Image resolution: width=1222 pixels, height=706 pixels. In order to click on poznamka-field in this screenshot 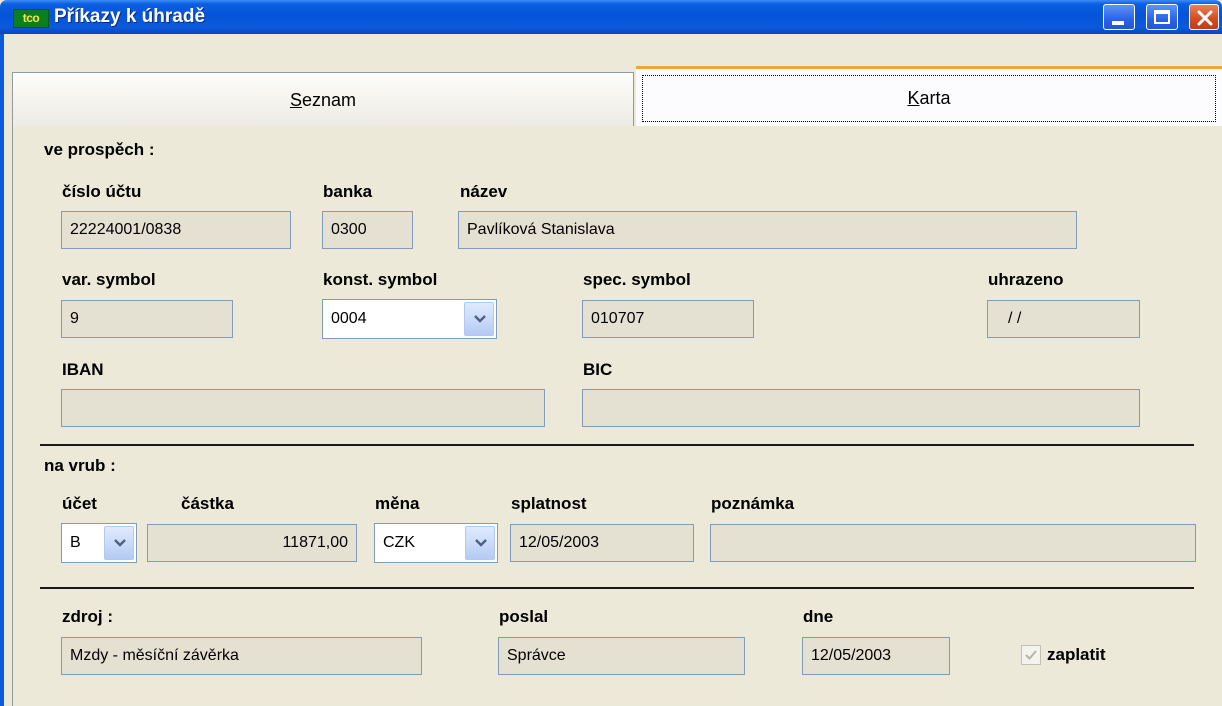, I will do `click(953, 543)`.